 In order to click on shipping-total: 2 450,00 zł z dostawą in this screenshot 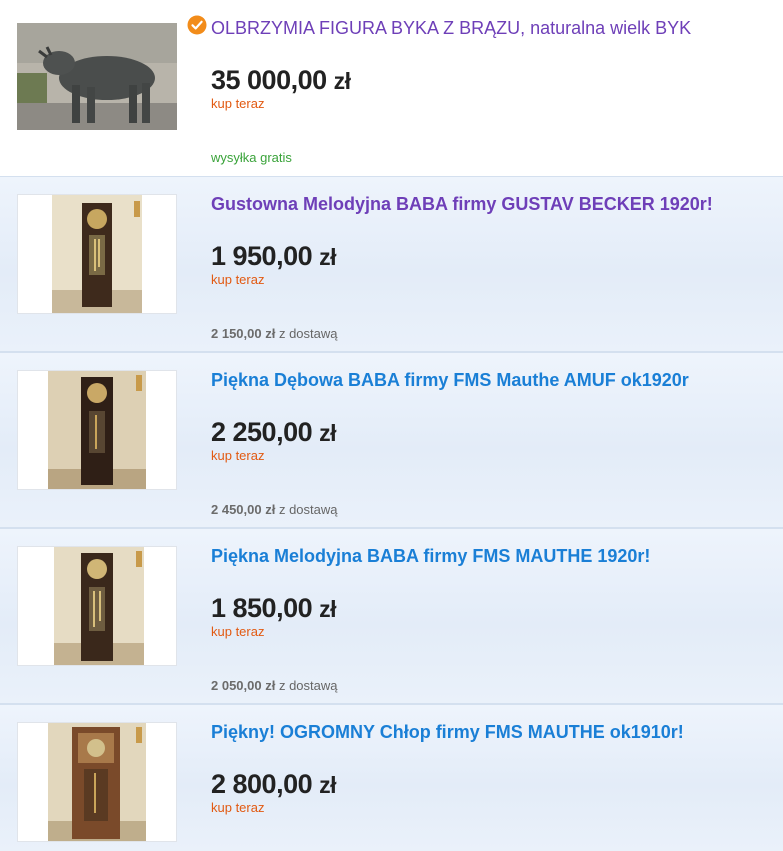, I will do `click(274, 510)`.